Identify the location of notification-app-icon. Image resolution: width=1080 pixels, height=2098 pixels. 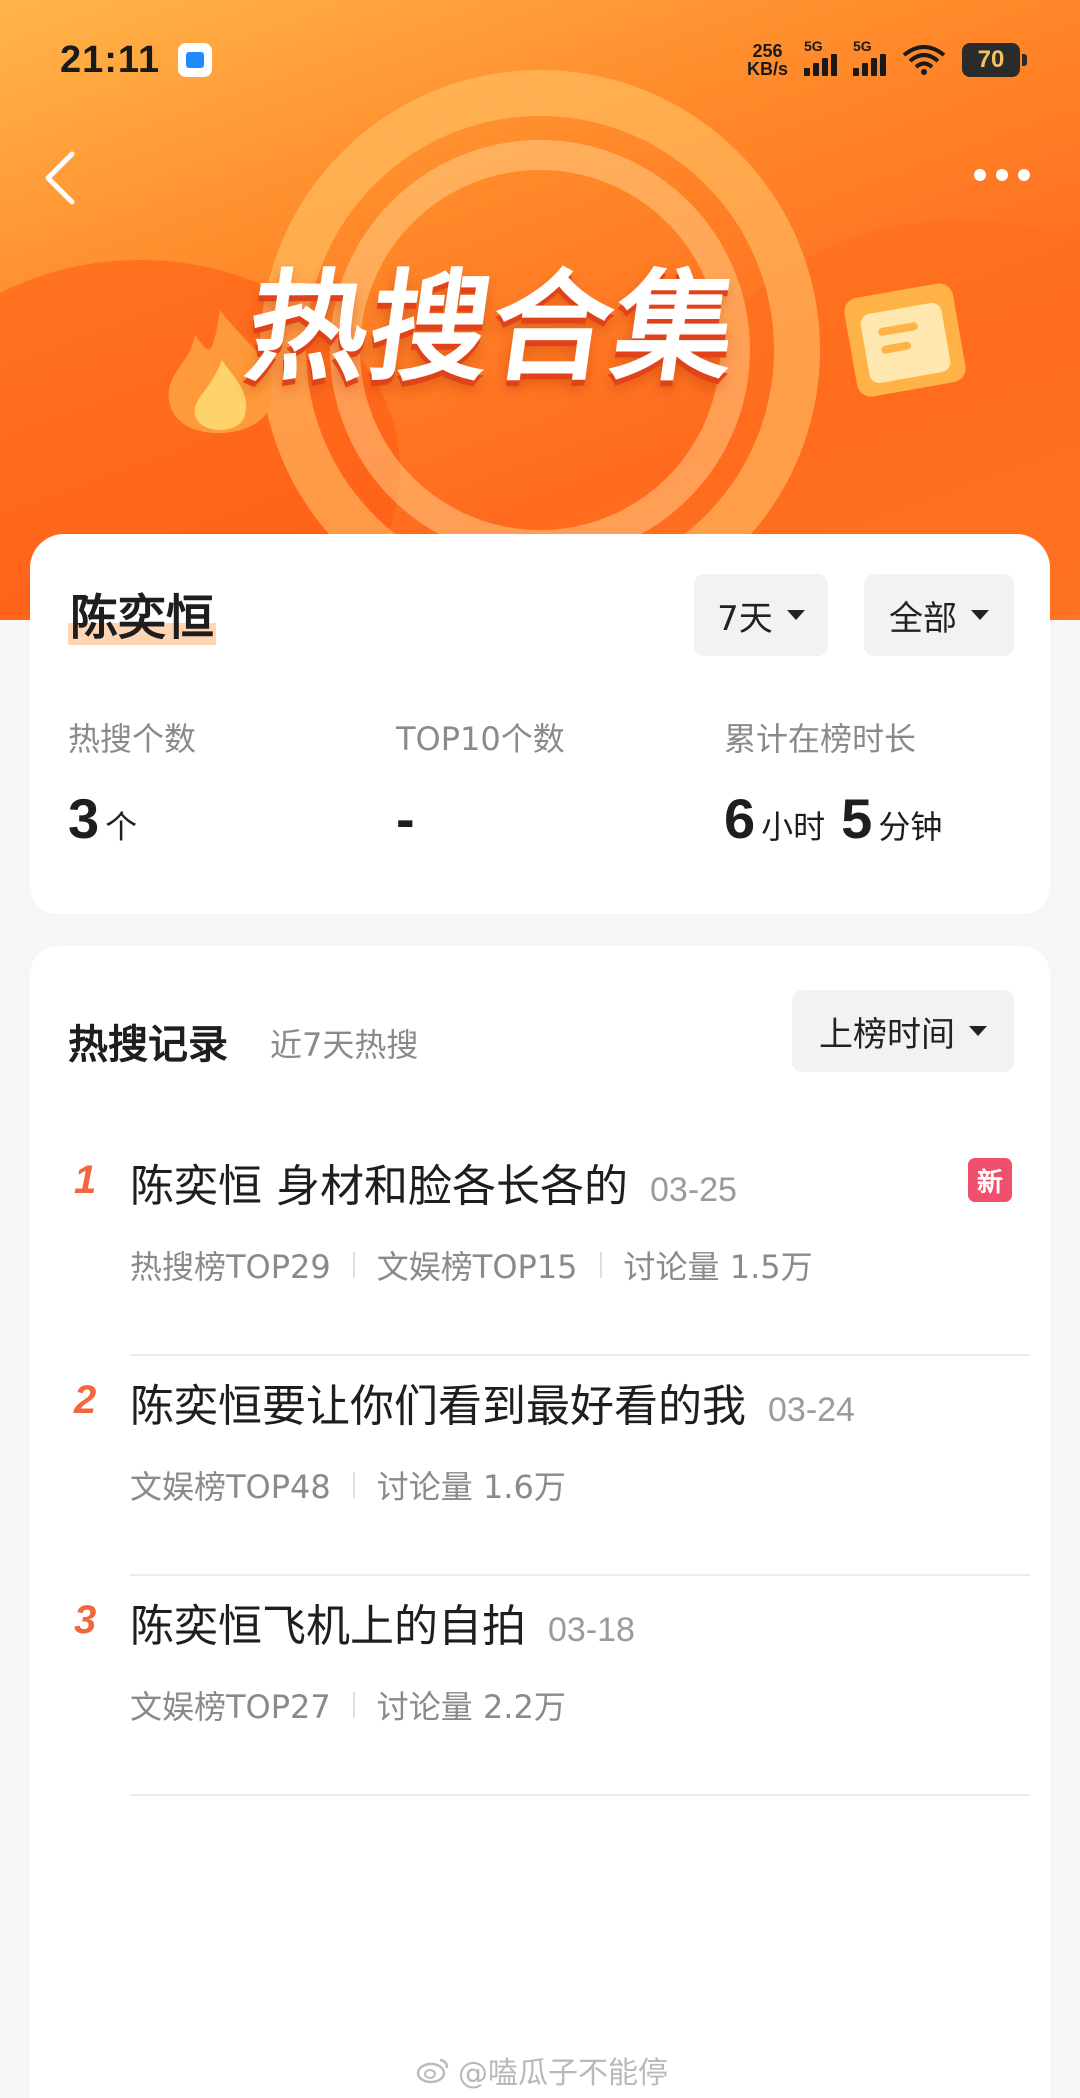
(195, 60).